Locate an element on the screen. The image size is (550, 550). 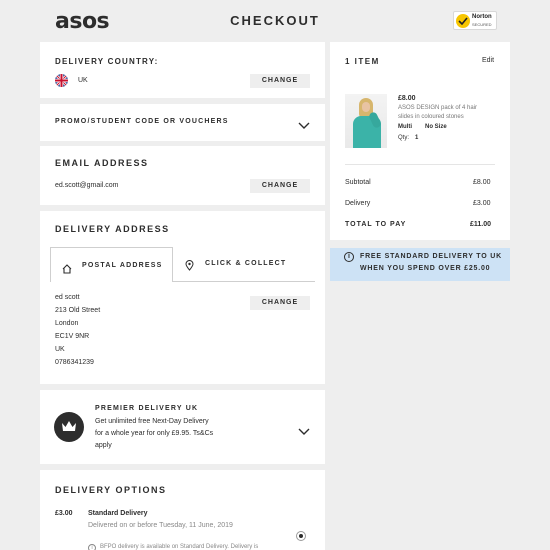
email-value: ed.scott@gmail.com is located at coordinates (87, 185).